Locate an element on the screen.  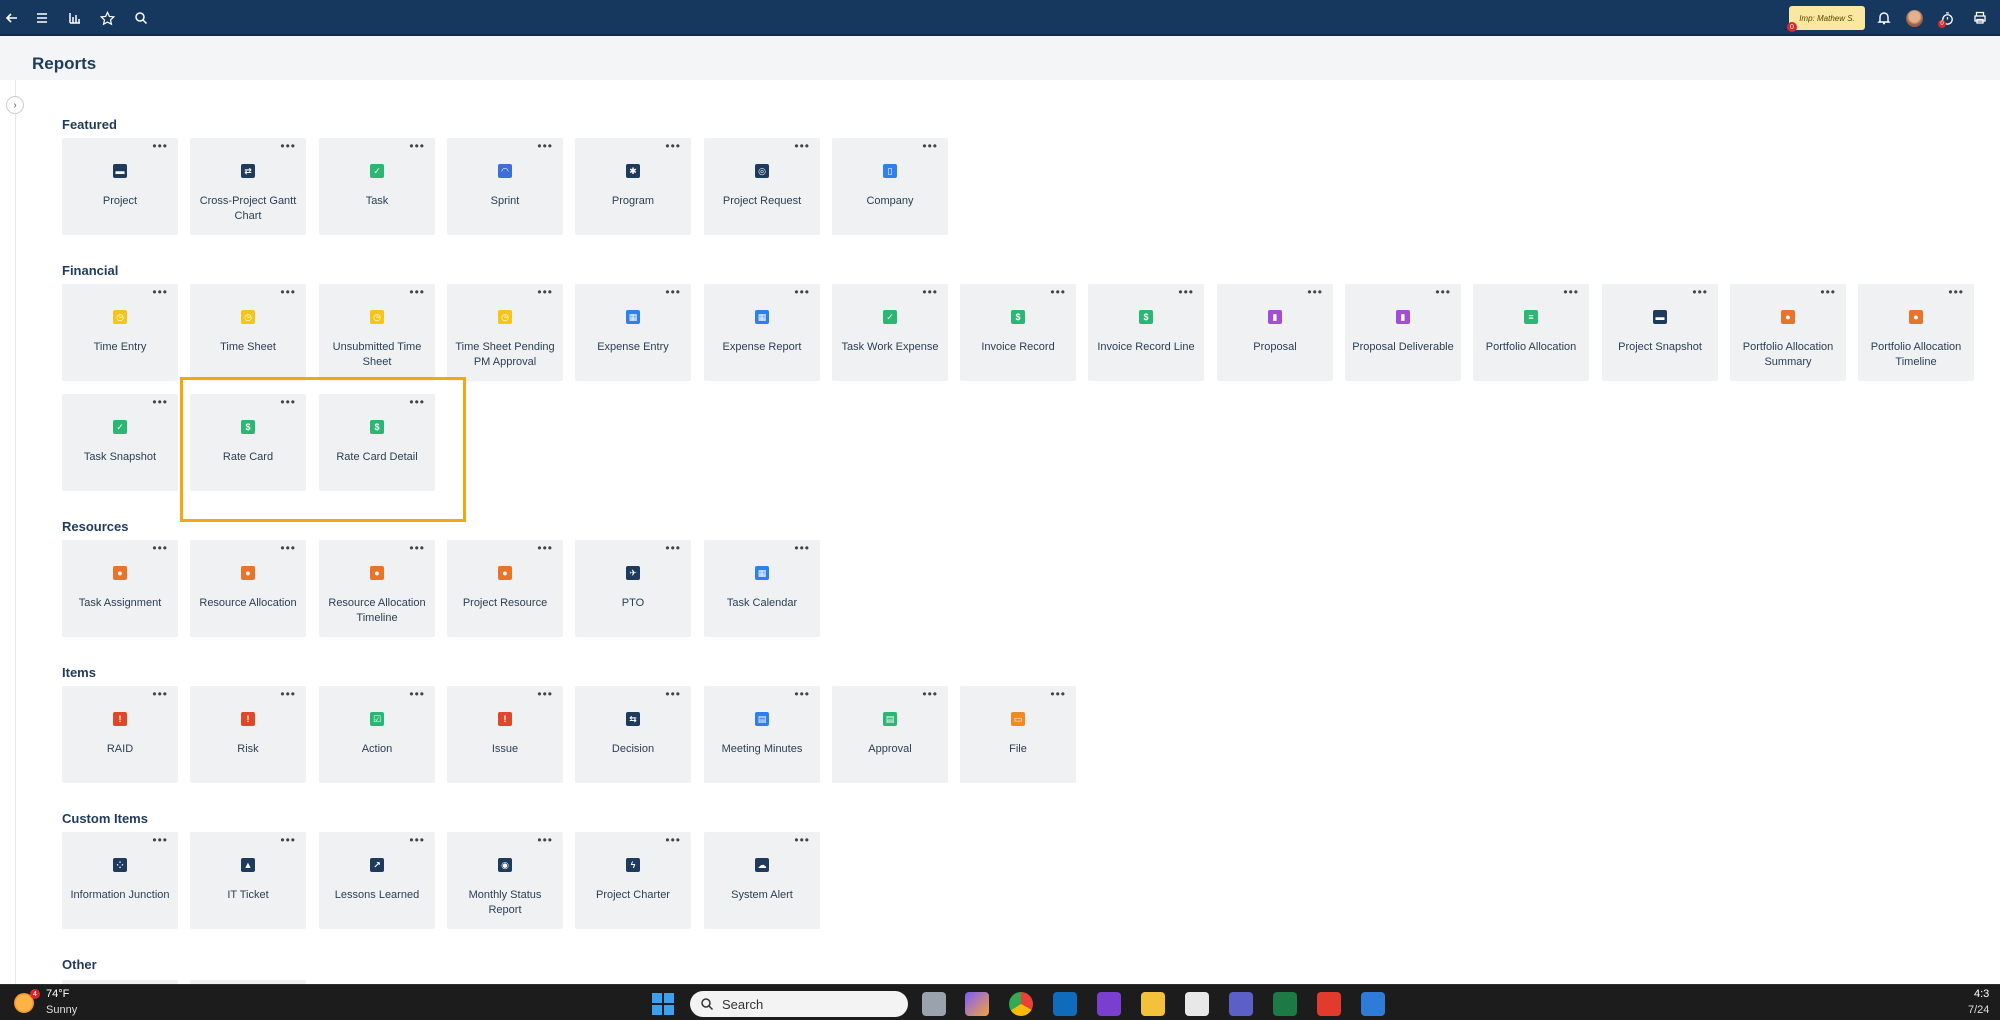
report-tile: ••• $ Rate Card Detail is located at coordinates (377, 442).